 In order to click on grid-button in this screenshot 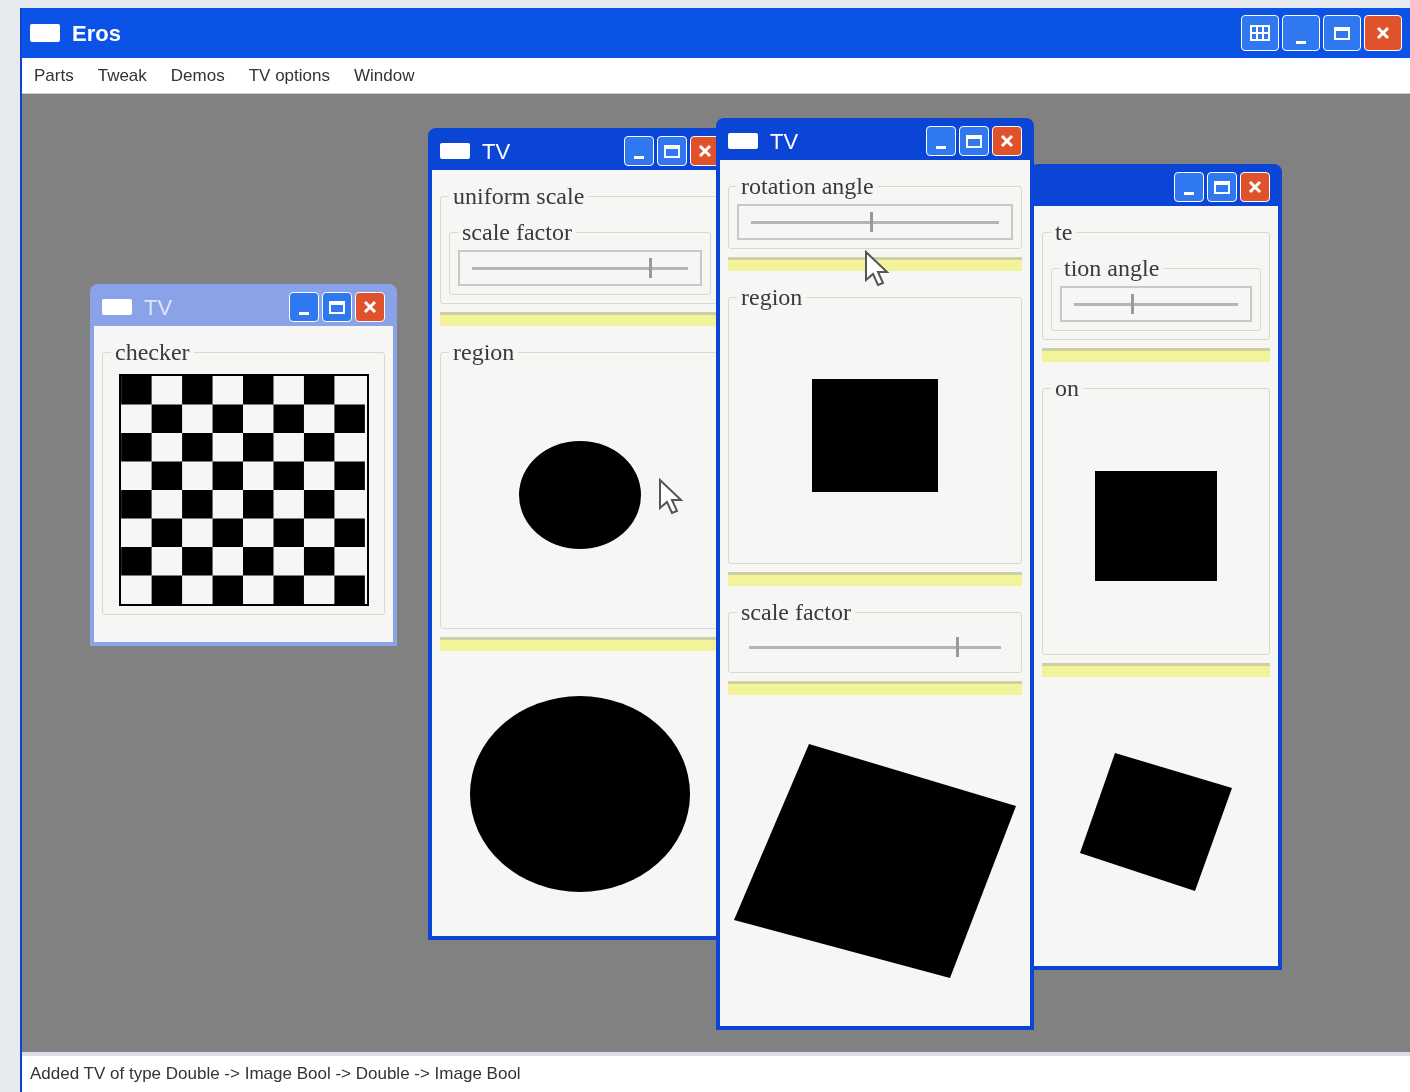, I will do `click(1260, 33)`.